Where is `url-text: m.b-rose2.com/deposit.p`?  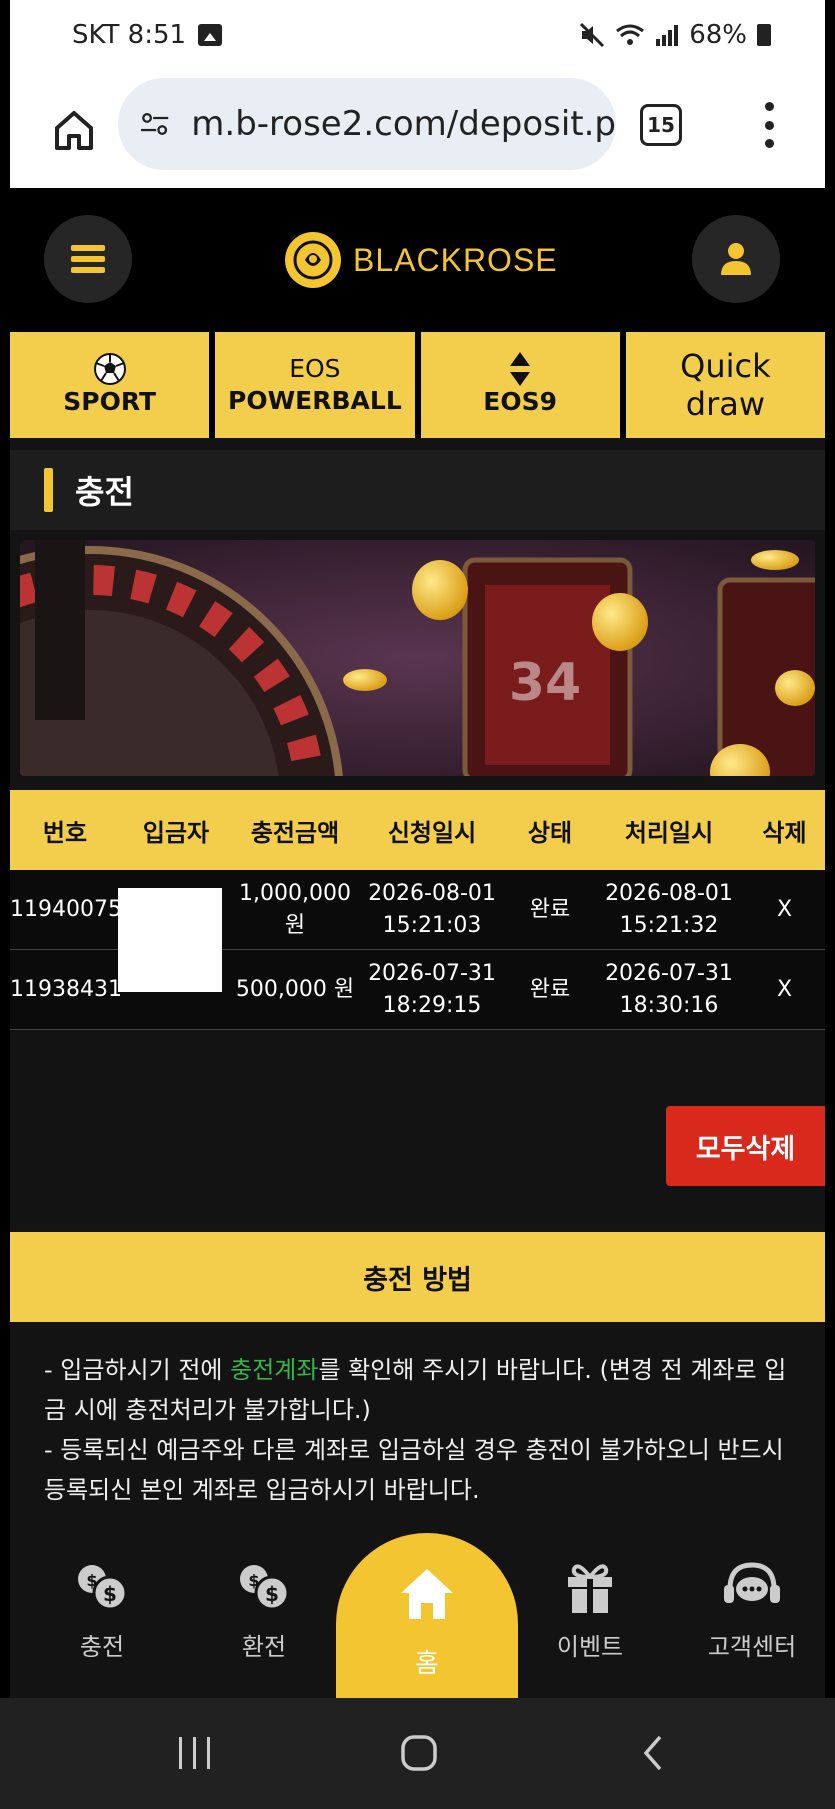
url-text: m.b-rose2.com/deposit.p is located at coordinates (403, 124).